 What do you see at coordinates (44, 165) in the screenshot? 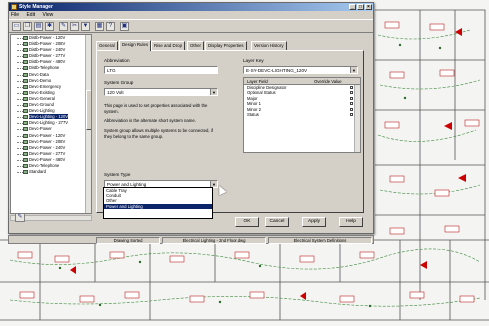
I see `tree-item-label: Devc-Telephone` at bounding box center [44, 165].